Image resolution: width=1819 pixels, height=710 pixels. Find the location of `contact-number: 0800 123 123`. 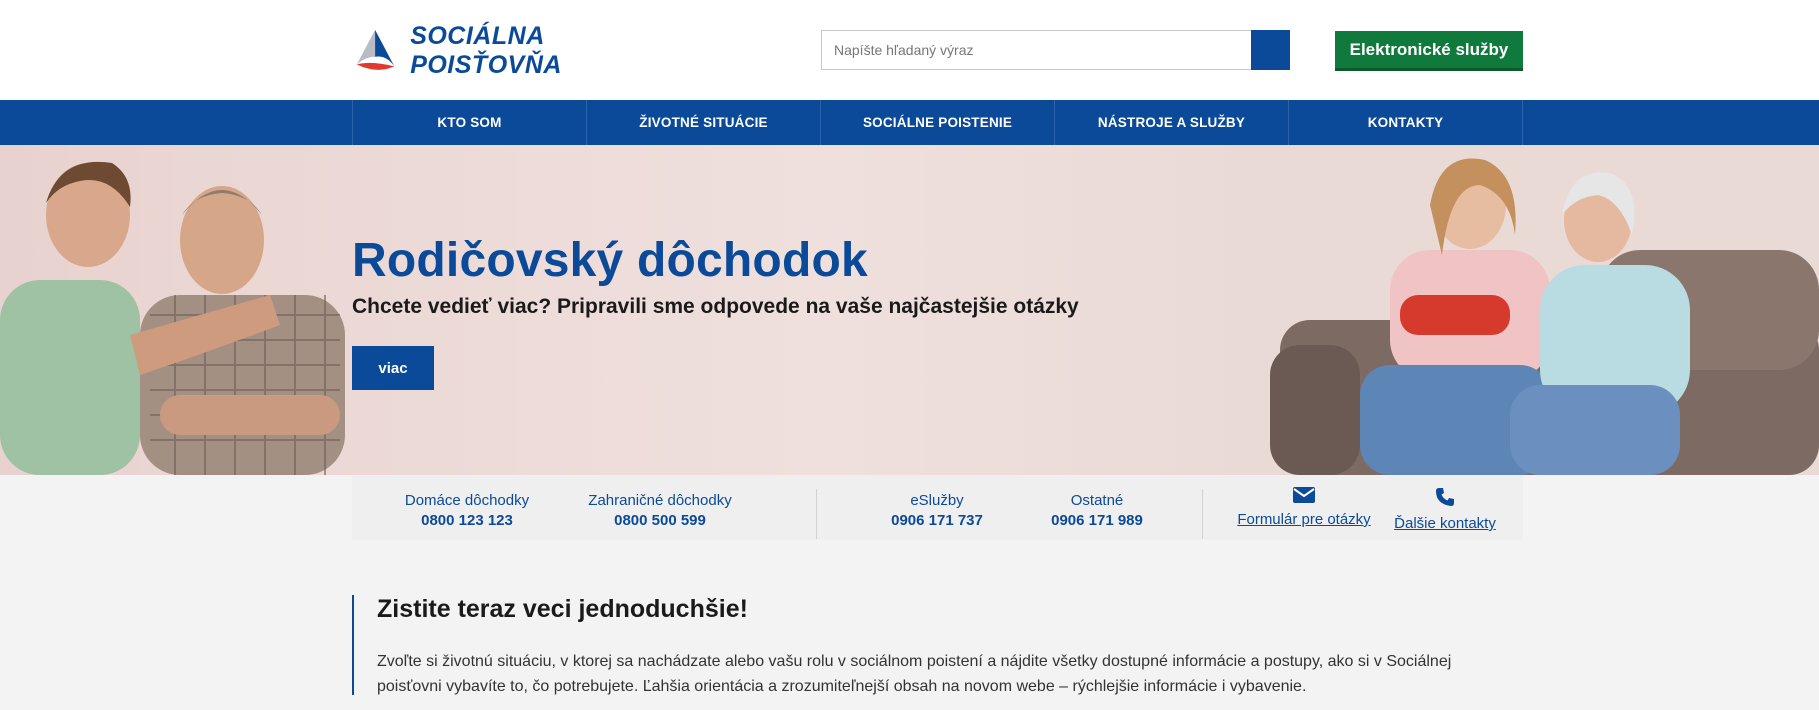

contact-number: 0800 123 123 is located at coordinates (467, 521).